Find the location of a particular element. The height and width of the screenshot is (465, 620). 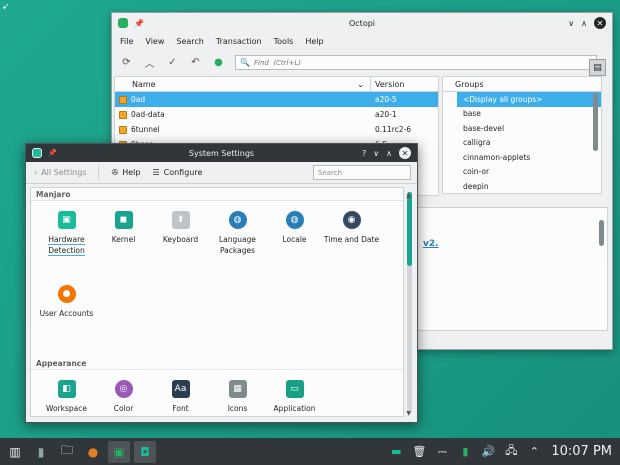

app-launcher-icon: ▥ is located at coordinates (15, 452).